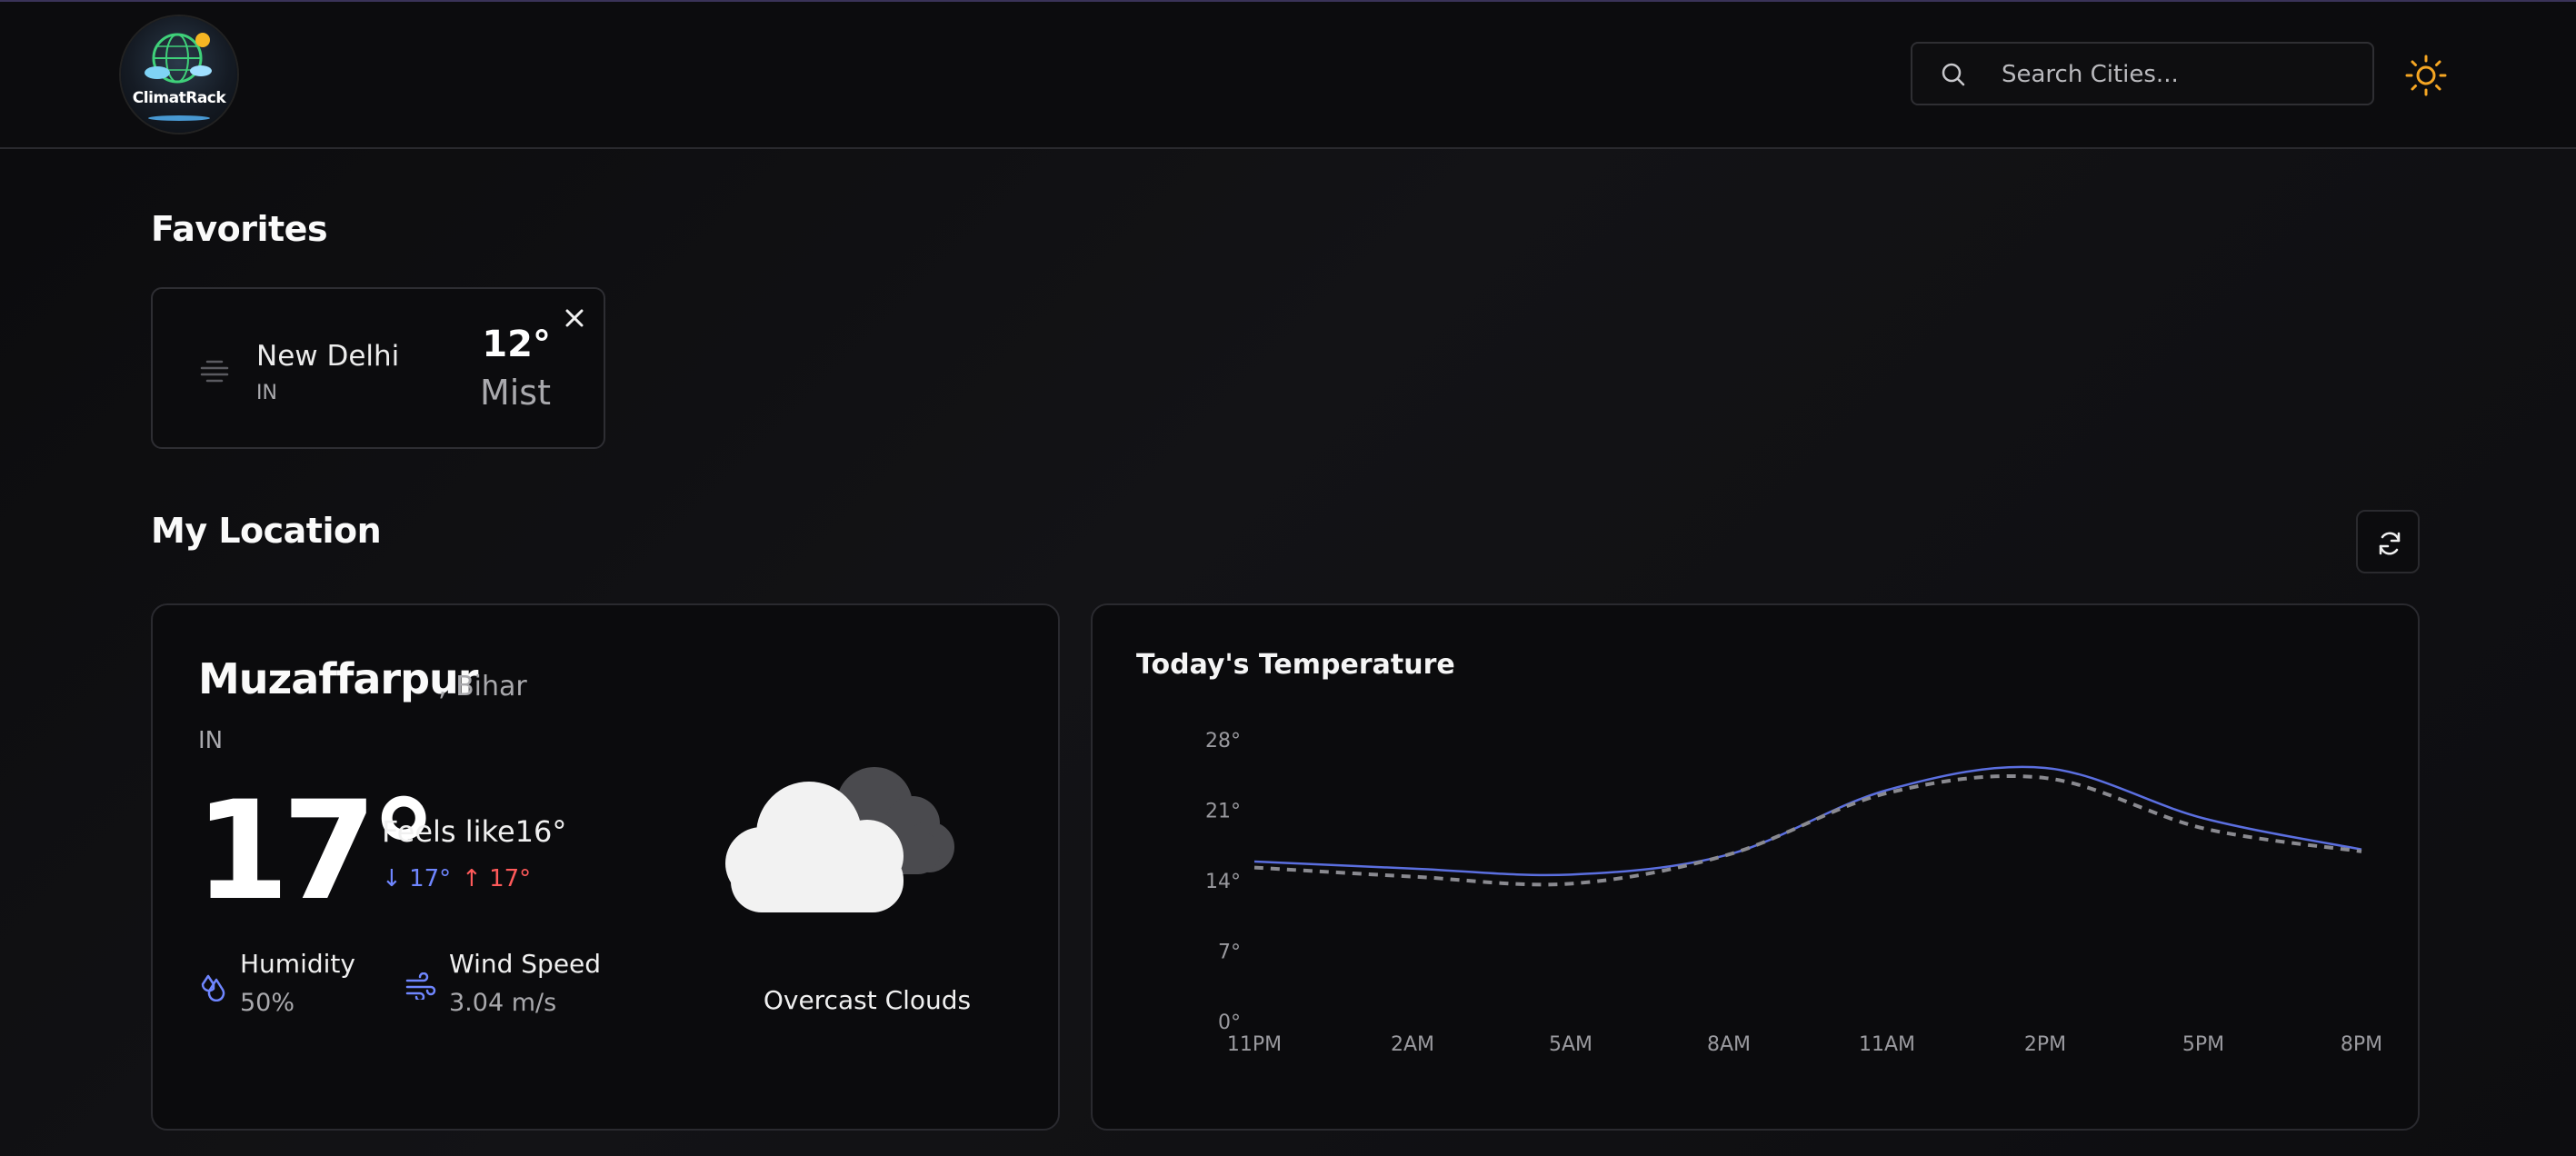 The width and height of the screenshot is (2576, 1156). I want to click on y-tick-label: 7°, so click(1229, 953).